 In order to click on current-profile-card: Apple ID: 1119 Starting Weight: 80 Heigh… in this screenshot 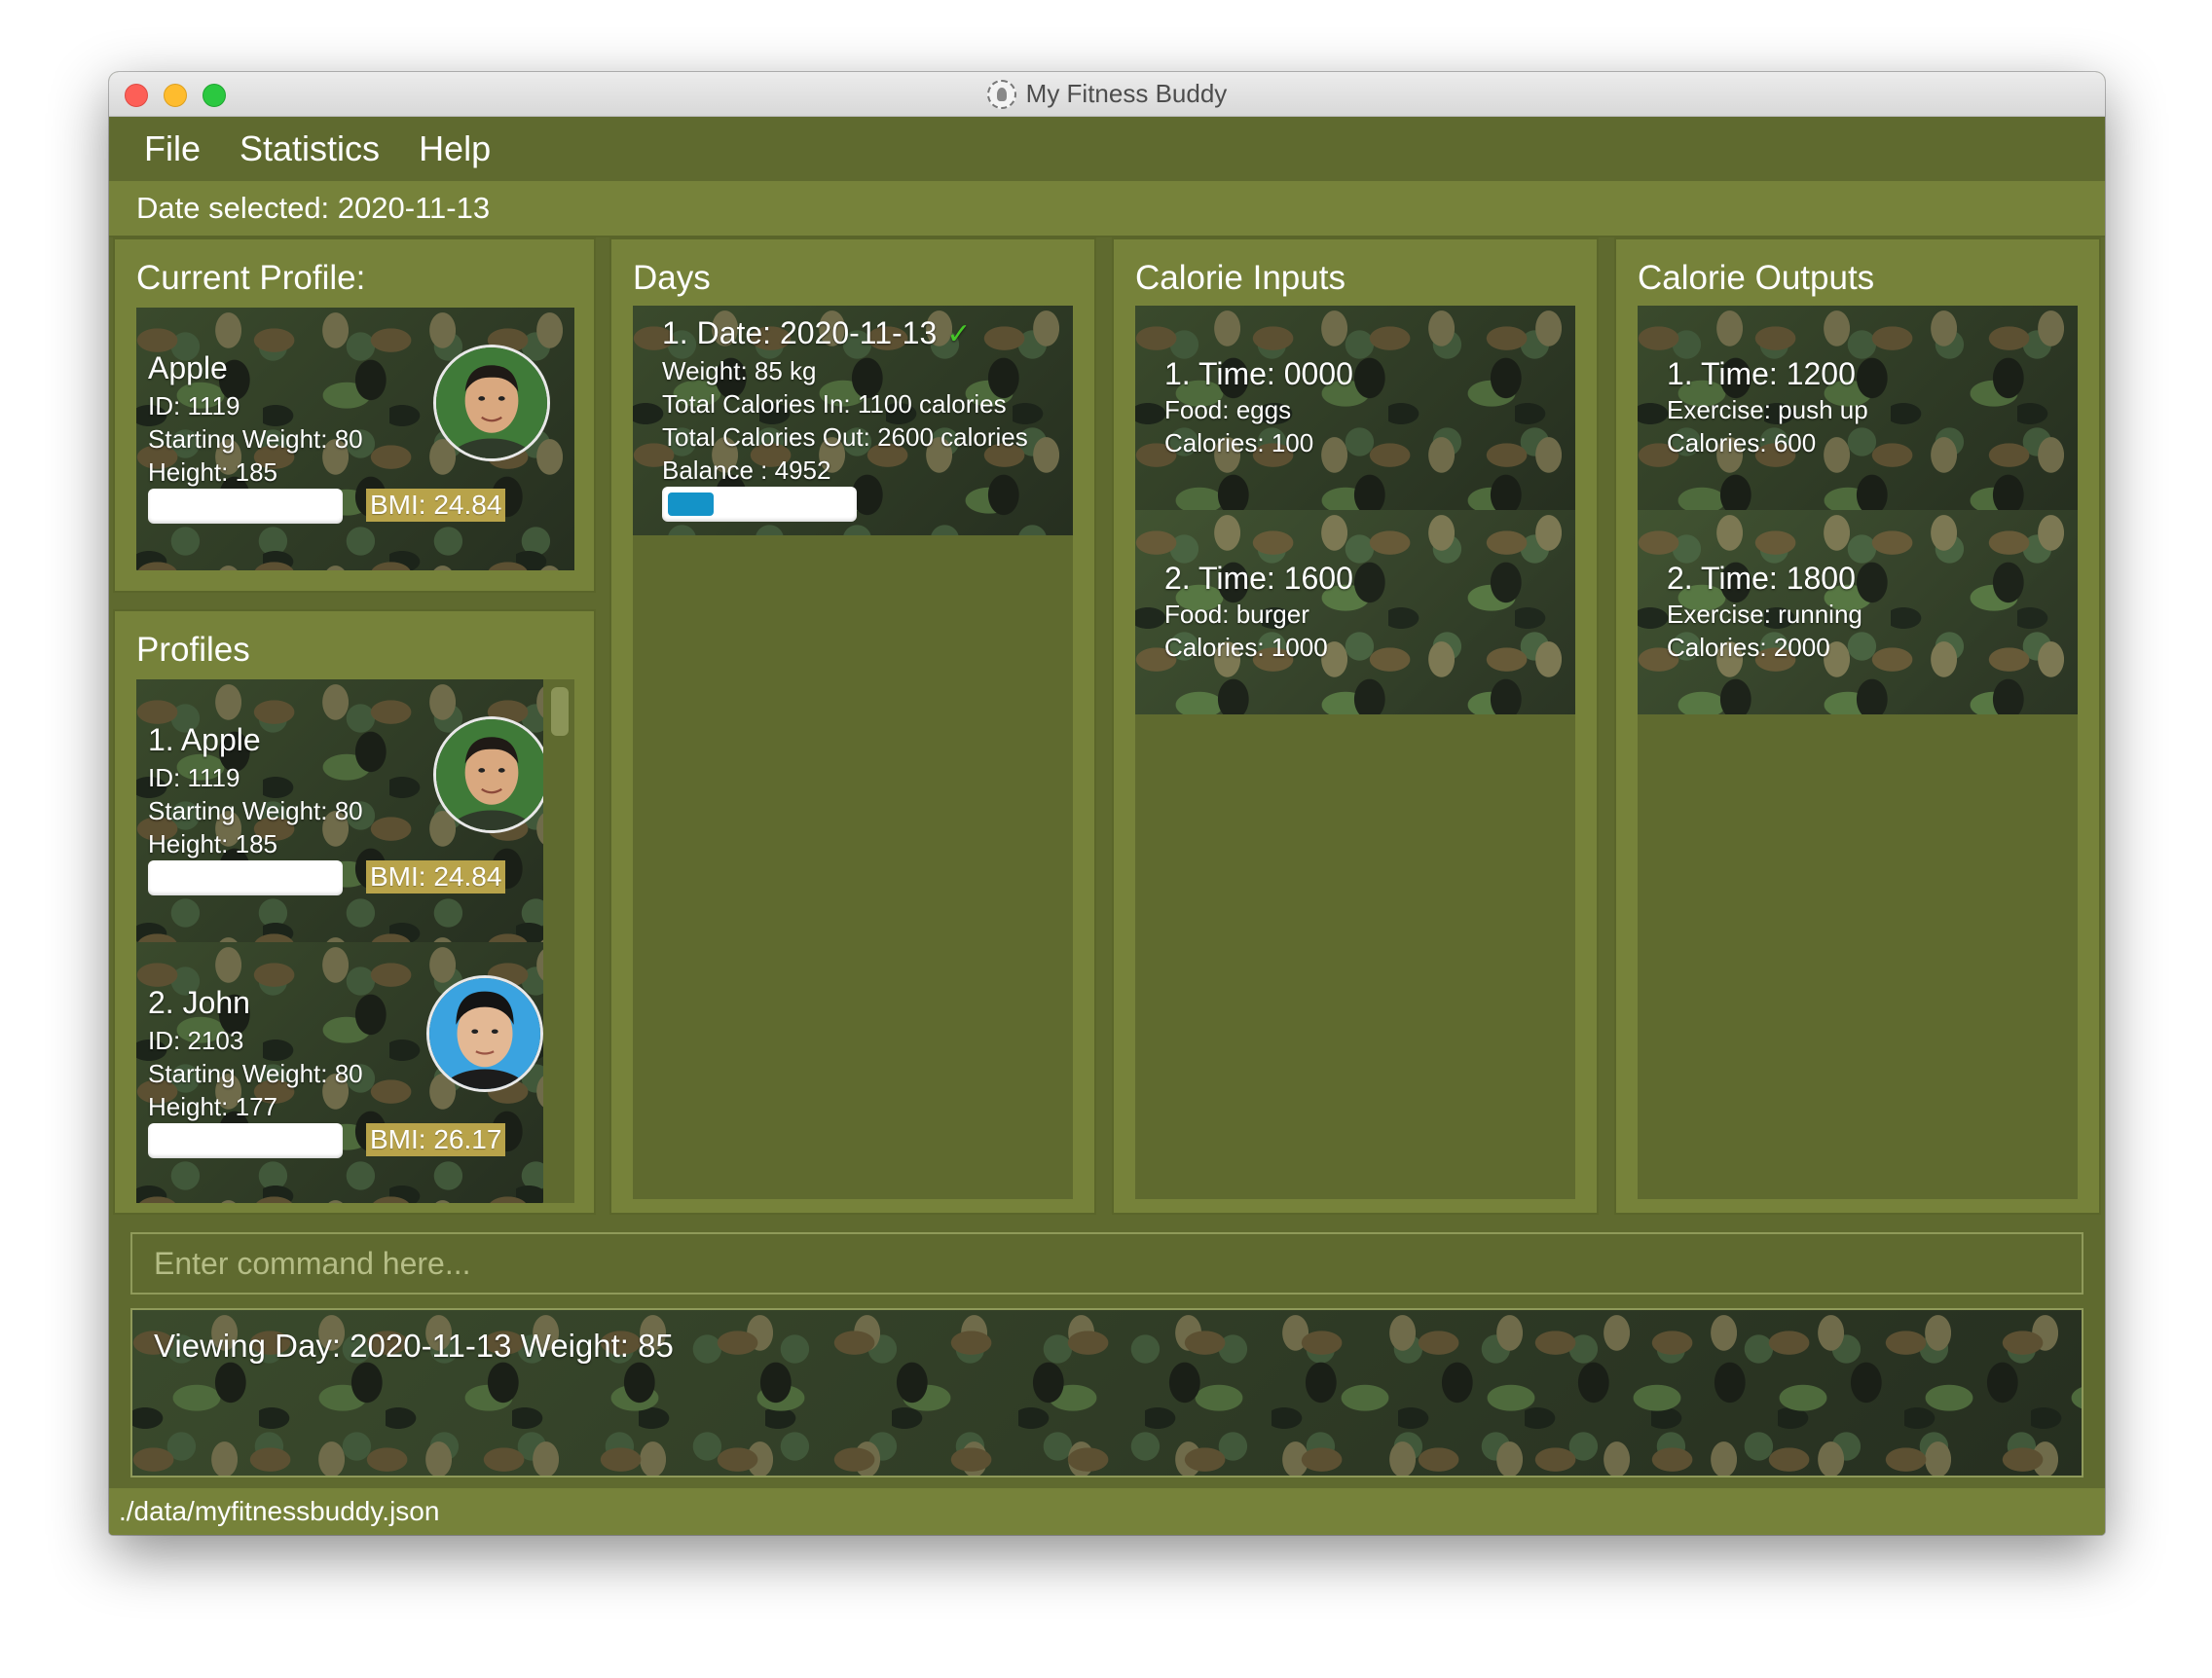, I will do `click(355, 439)`.